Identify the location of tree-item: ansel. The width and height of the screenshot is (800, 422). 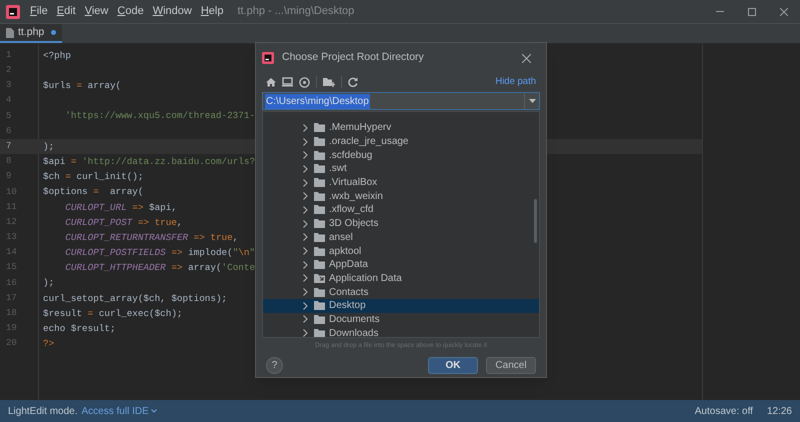
(401, 237).